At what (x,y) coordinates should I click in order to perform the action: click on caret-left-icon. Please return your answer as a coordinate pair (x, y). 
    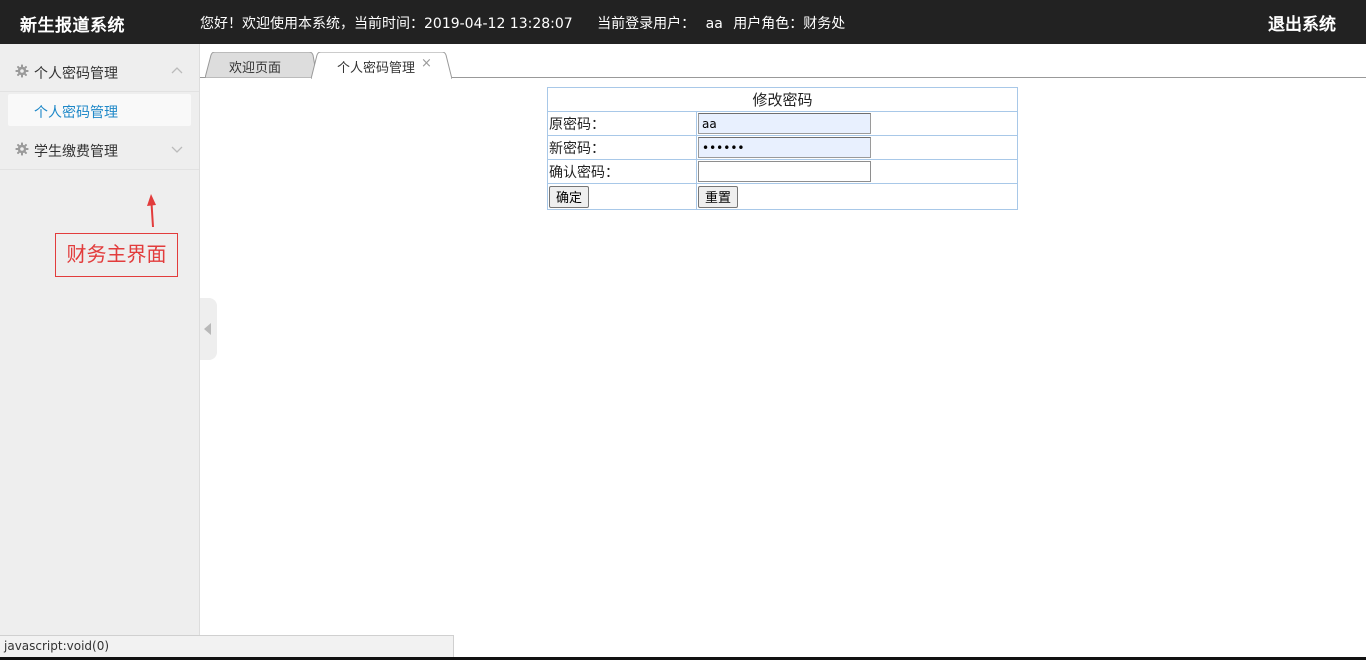
    Looking at the image, I should click on (207, 329).